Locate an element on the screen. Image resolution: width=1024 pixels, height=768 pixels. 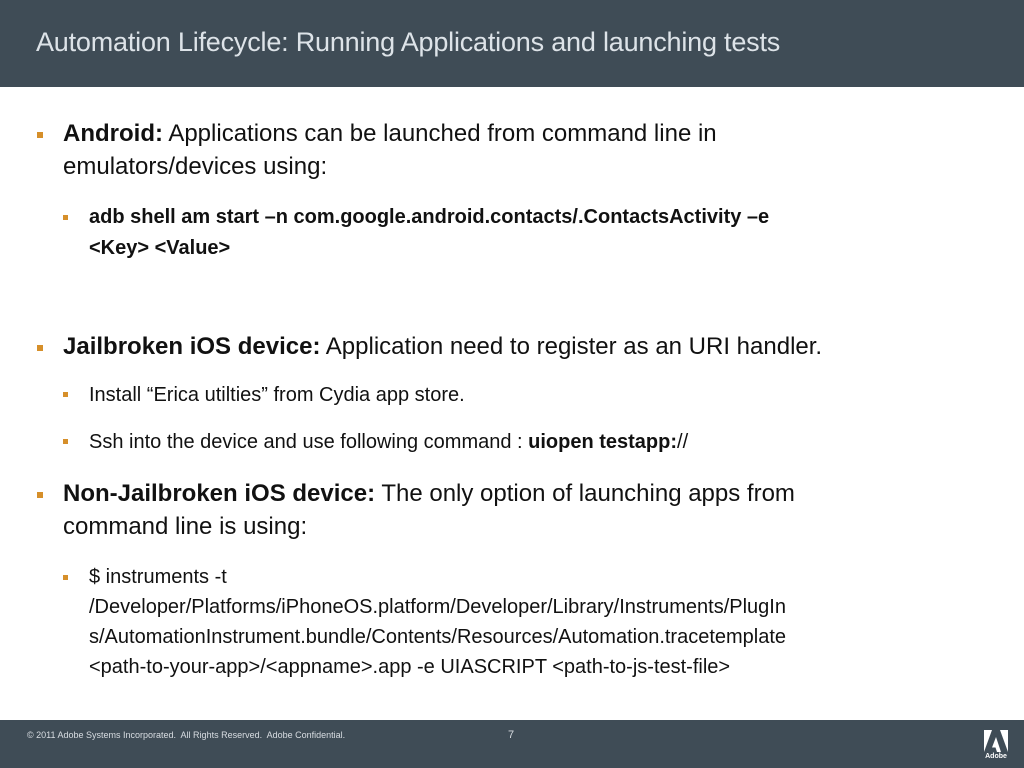
adobe-logo-text: Adobe is located at coordinates (996, 756).